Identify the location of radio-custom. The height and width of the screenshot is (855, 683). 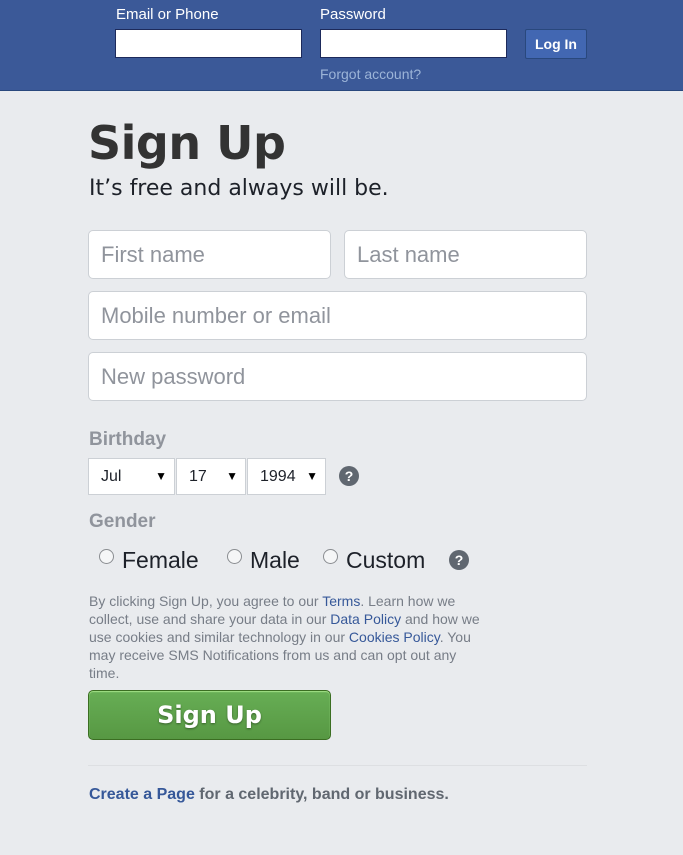
(330, 556).